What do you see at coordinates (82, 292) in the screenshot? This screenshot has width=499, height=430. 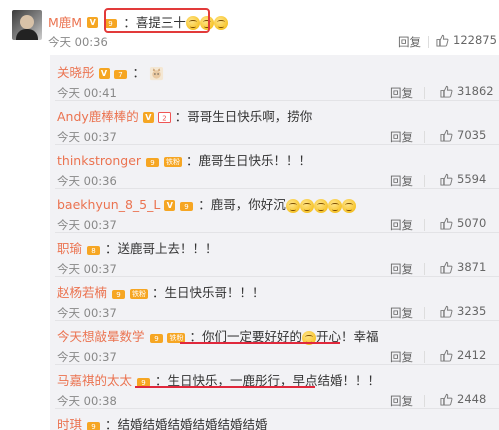 I see `author-name: 赵杨若楠` at bounding box center [82, 292].